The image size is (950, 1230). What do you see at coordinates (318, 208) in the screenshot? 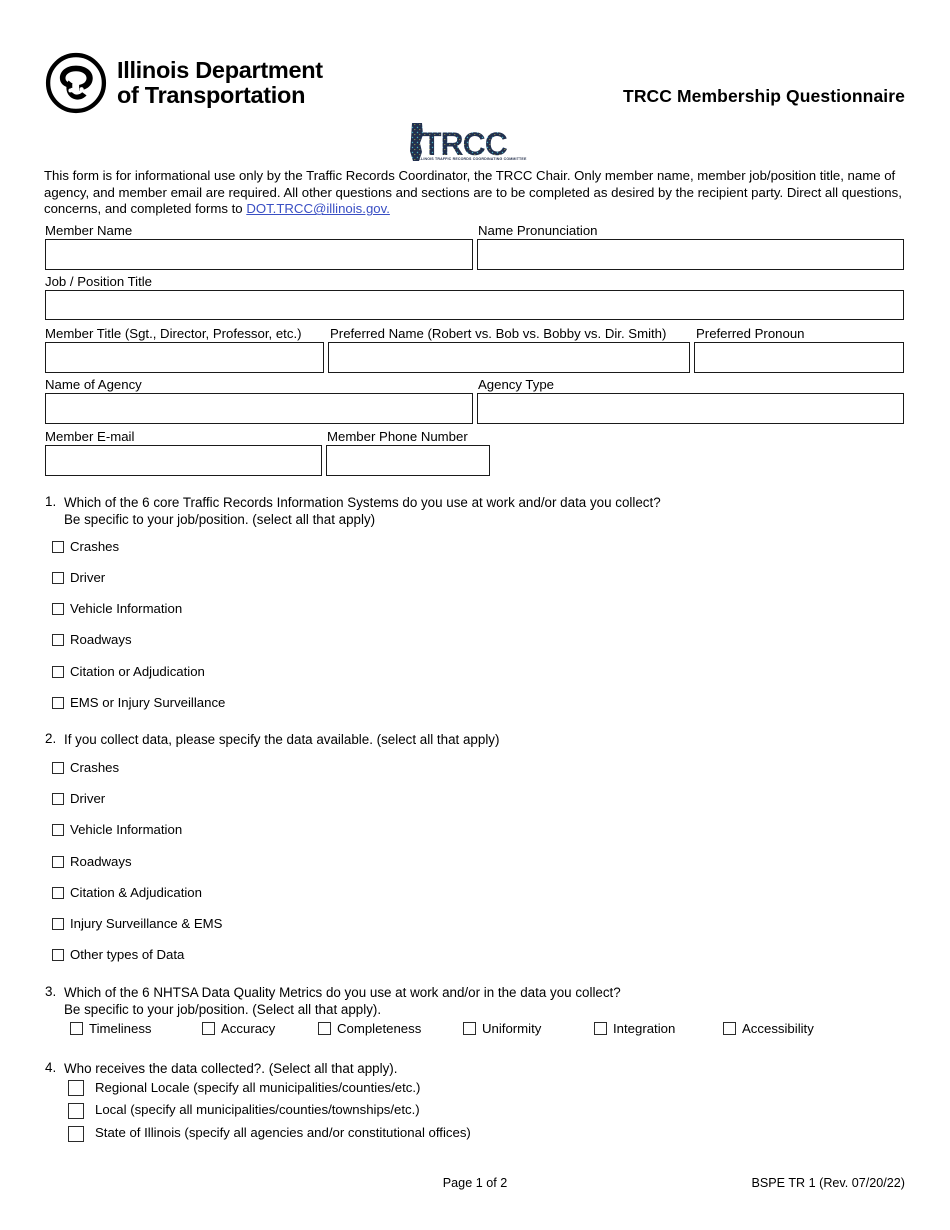
I see `trcc-email-link: DOT.TRCC@illinois.gov.` at bounding box center [318, 208].